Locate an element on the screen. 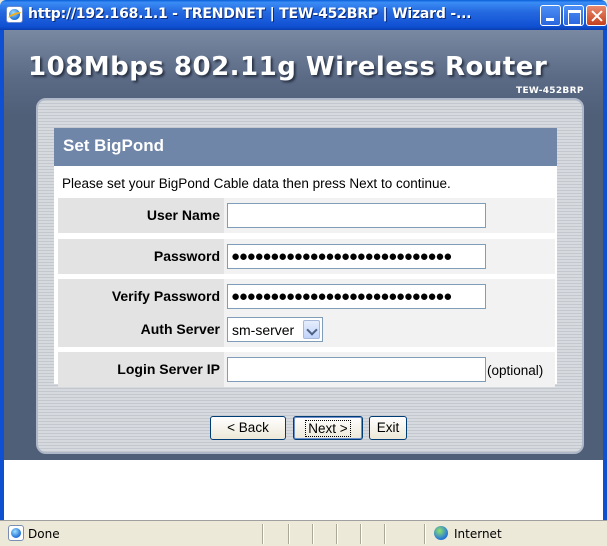  verify-password-mask: ●●●●●●●●●●●●●●●●●●●●●●●●●●●● is located at coordinates (341, 296).